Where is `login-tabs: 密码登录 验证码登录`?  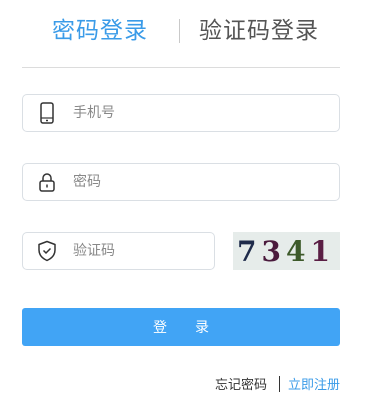
login-tabs: 密码登录 验证码登录 is located at coordinates (184, 32).